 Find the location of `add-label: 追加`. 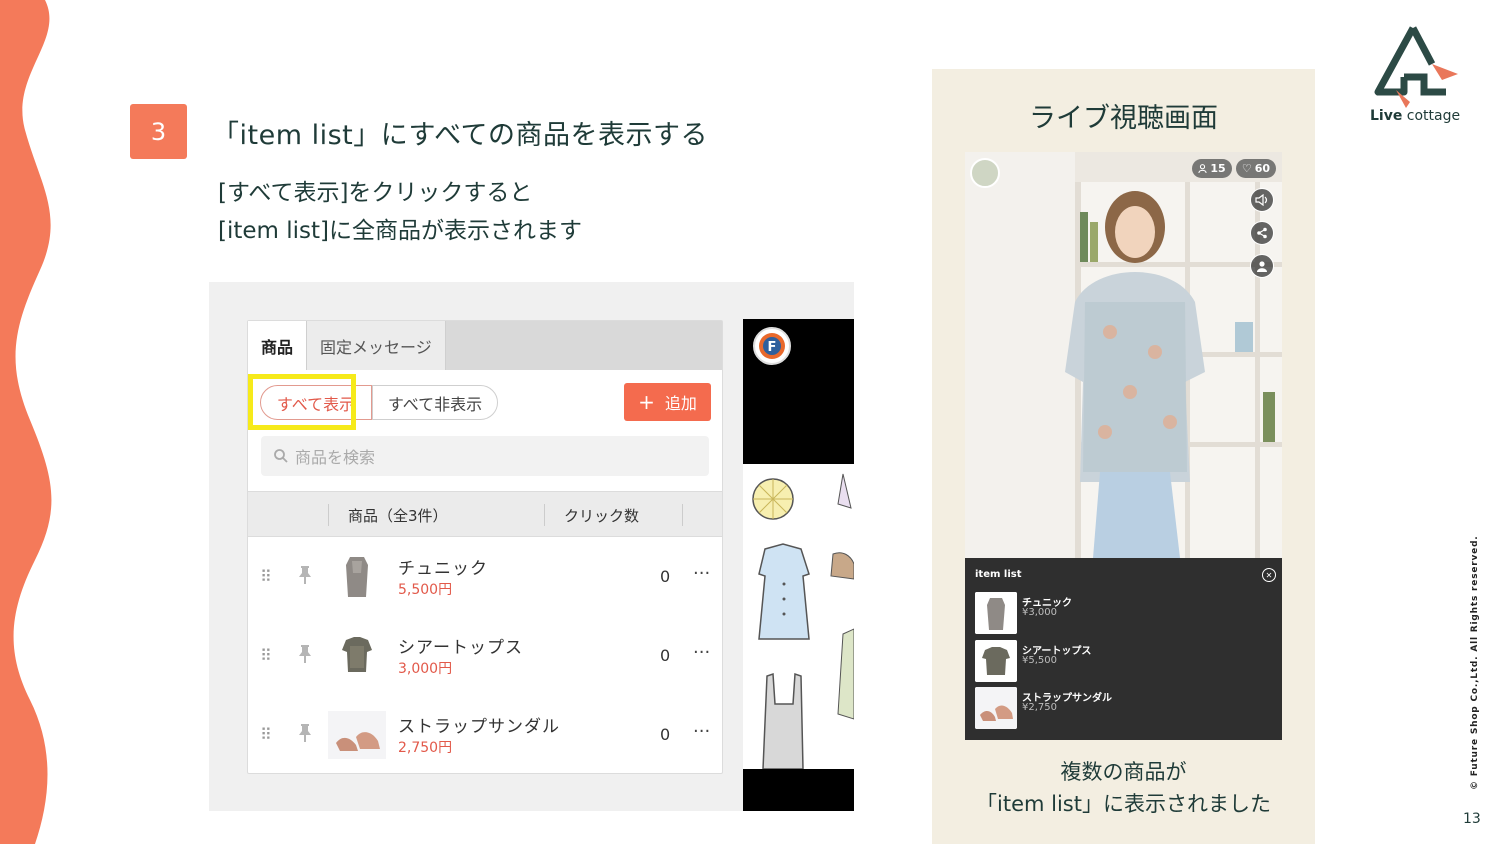

add-label: 追加 is located at coordinates (680, 403).